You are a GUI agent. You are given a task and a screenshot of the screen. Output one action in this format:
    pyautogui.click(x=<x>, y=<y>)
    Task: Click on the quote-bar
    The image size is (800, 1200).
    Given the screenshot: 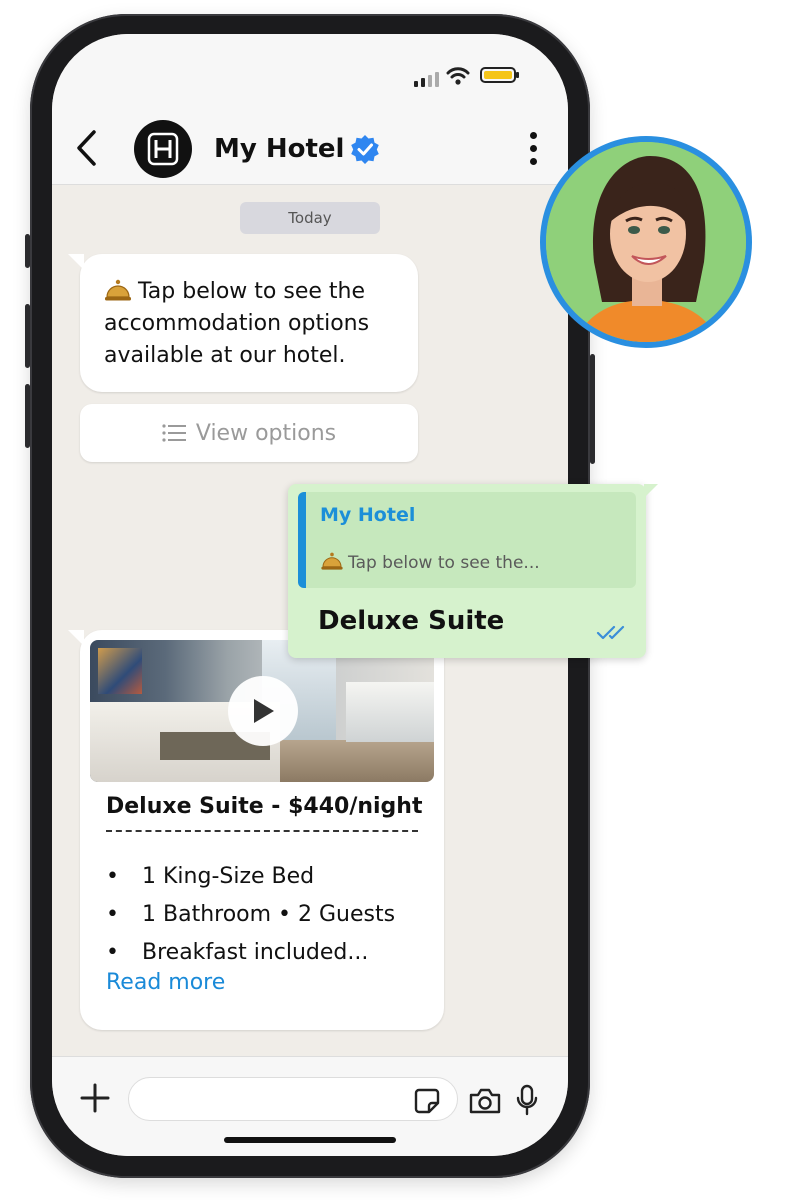 What is the action you would take?
    pyautogui.click(x=302, y=540)
    